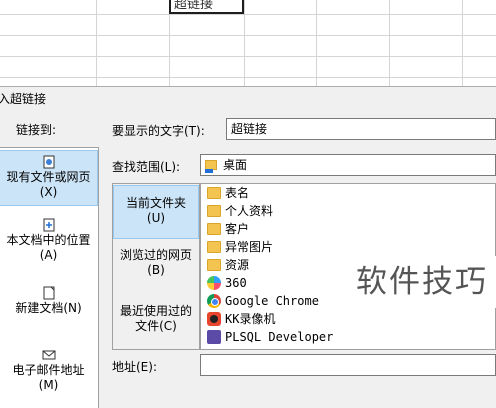 The image size is (496, 408). What do you see at coordinates (226, 265) in the screenshot?
I see `file-item: 资源` at bounding box center [226, 265].